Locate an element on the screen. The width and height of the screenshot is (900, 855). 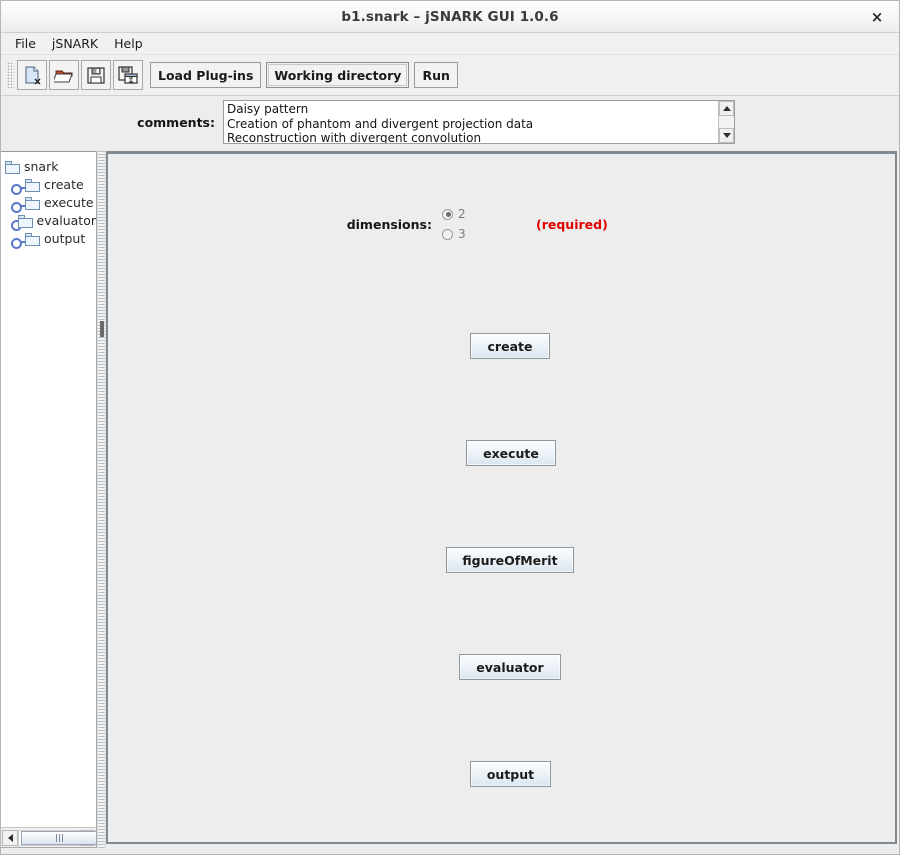
tree-item-label: output is located at coordinates (65, 238).